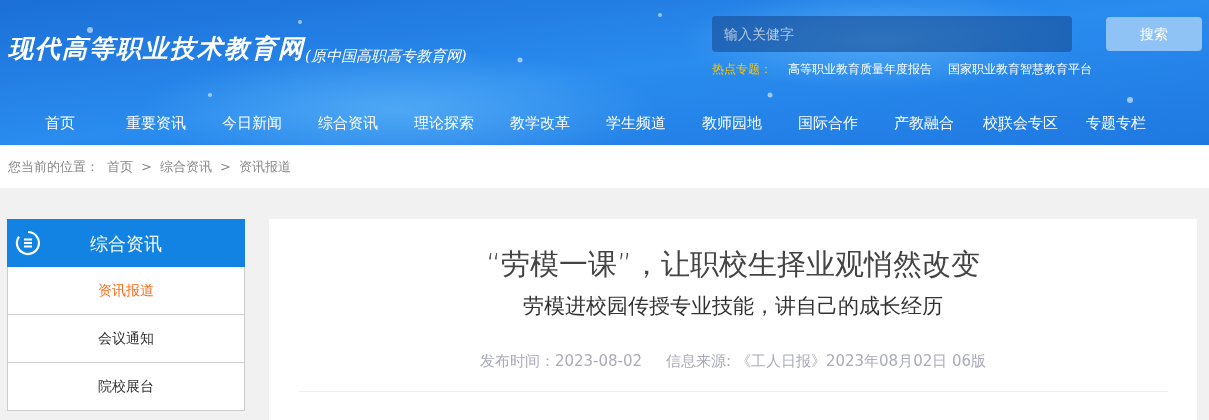 The height and width of the screenshot is (420, 1209). Describe the element at coordinates (561, 361) in the screenshot. I see `publish-date: 发布时间：2023-08-02` at that location.